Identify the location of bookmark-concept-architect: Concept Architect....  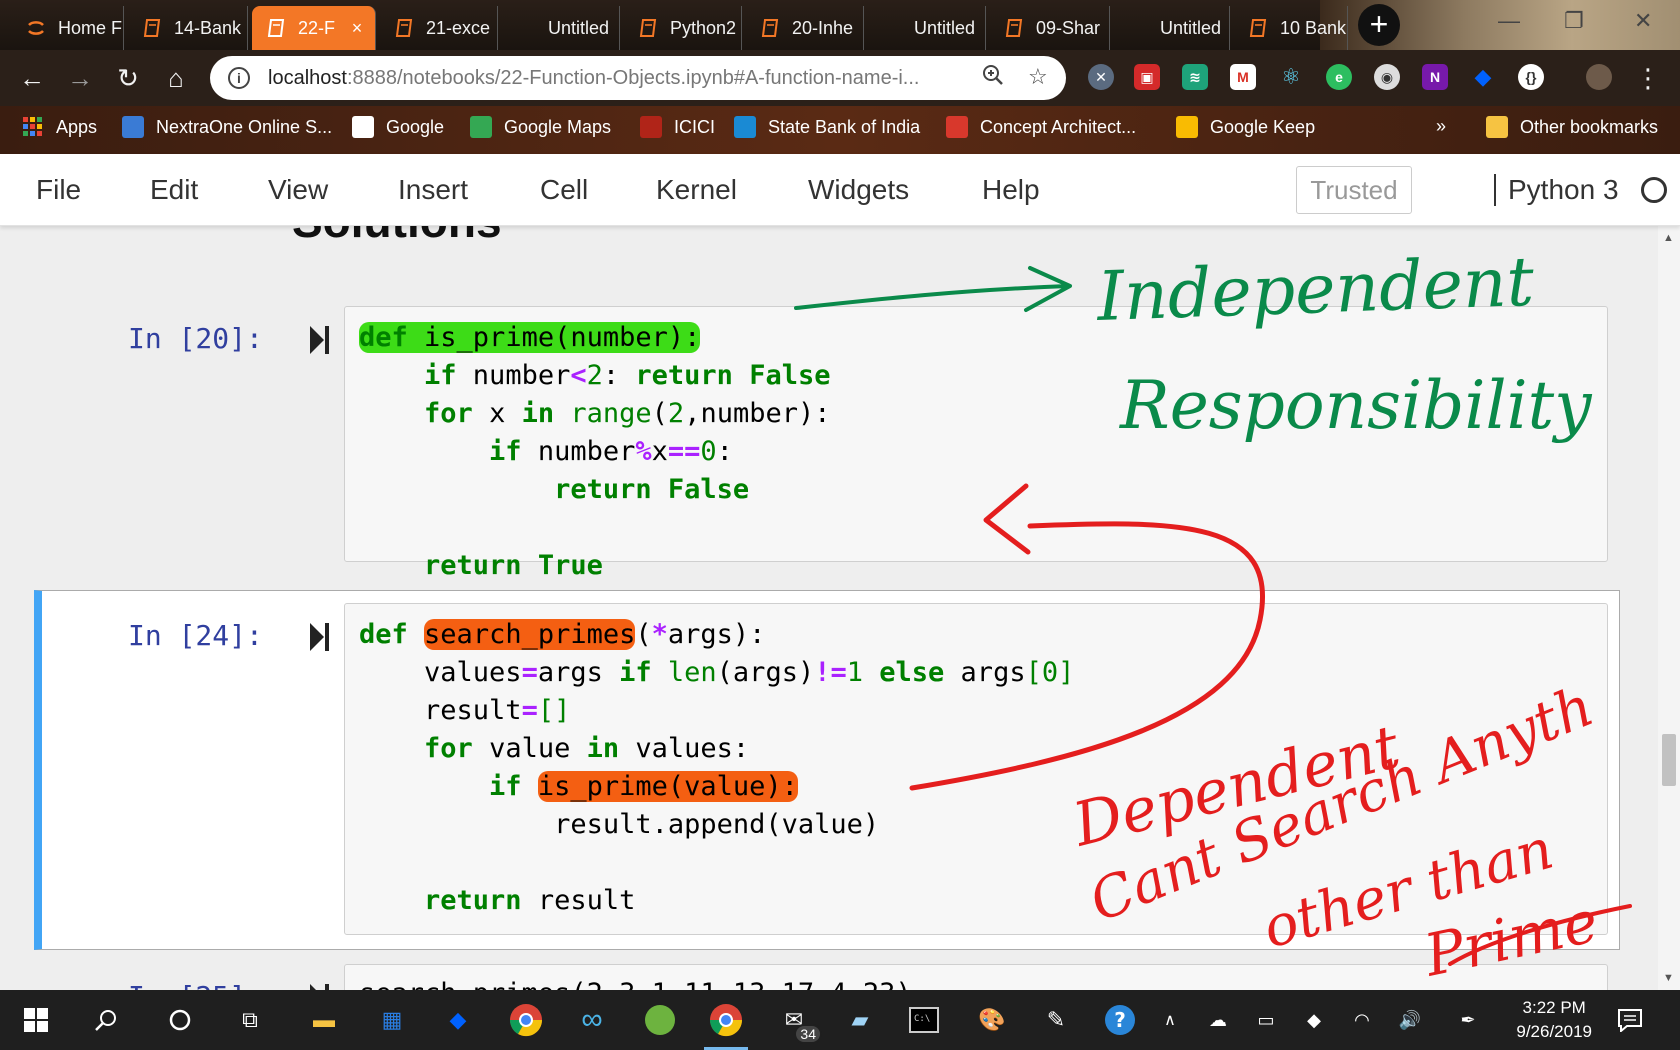
(1041, 127).